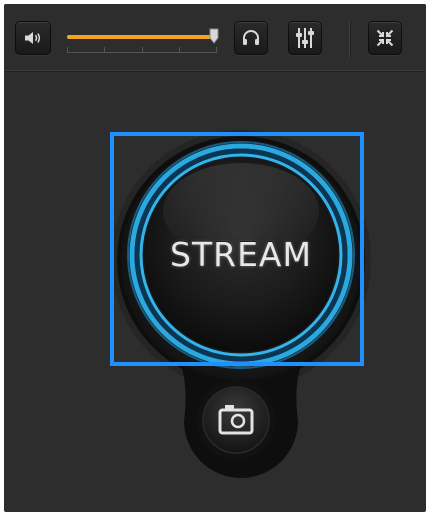 This screenshot has height=516, width=430. I want to click on volume-fill, so click(140, 37).